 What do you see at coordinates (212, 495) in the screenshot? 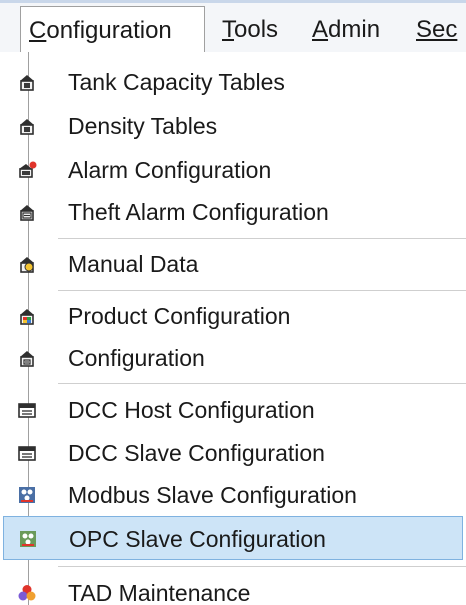
I see `menu-item-label: Modbus Slave Configuration` at bounding box center [212, 495].